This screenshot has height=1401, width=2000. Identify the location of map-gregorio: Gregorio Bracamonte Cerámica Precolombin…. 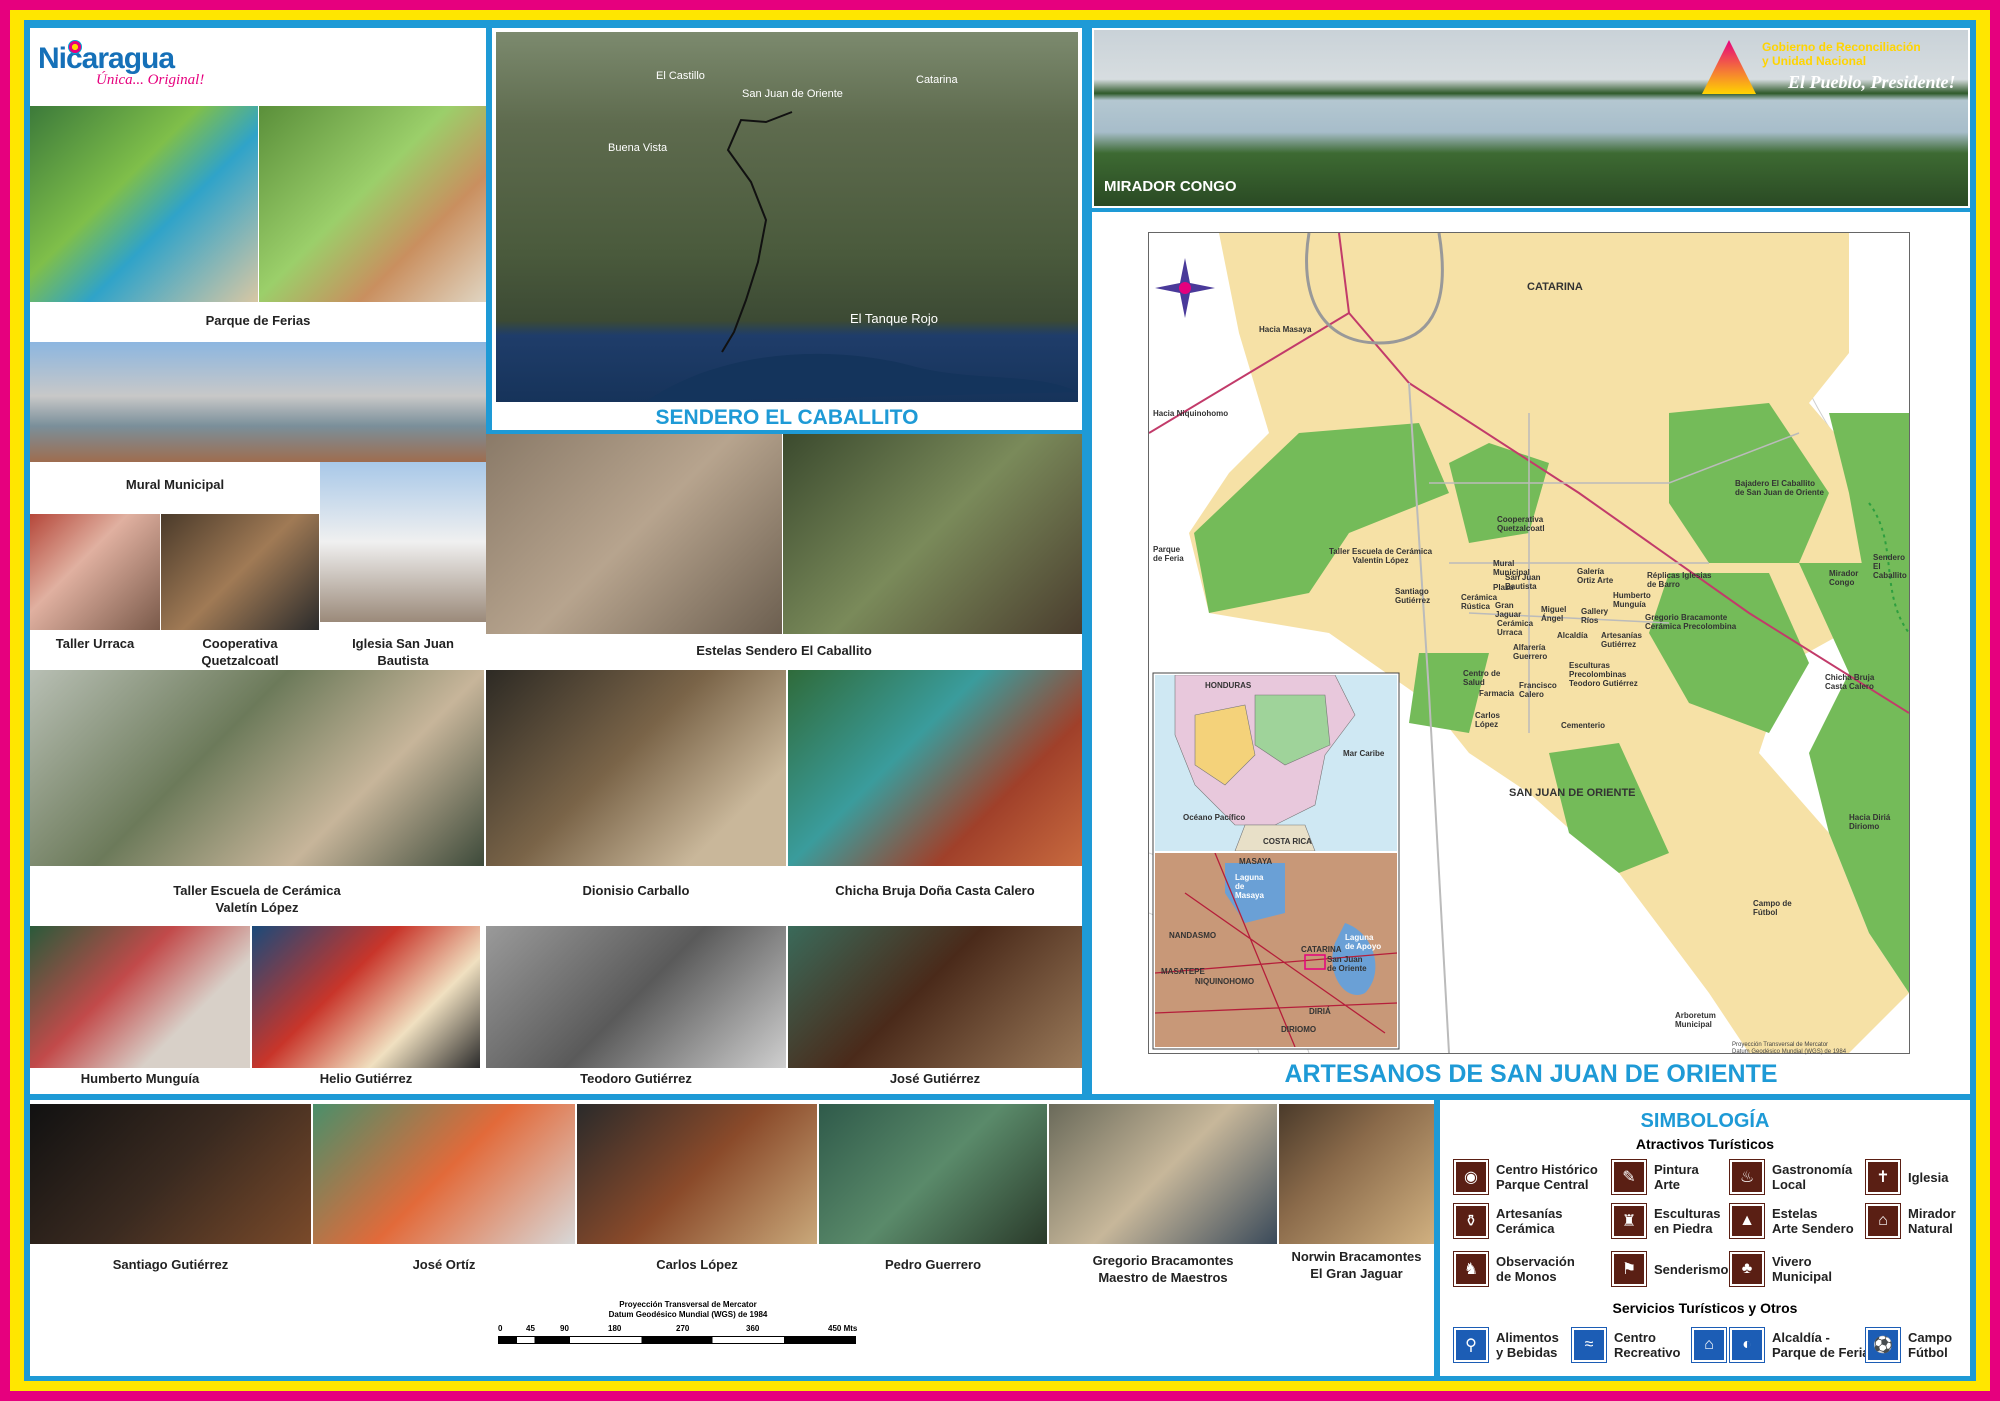
(1691, 622).